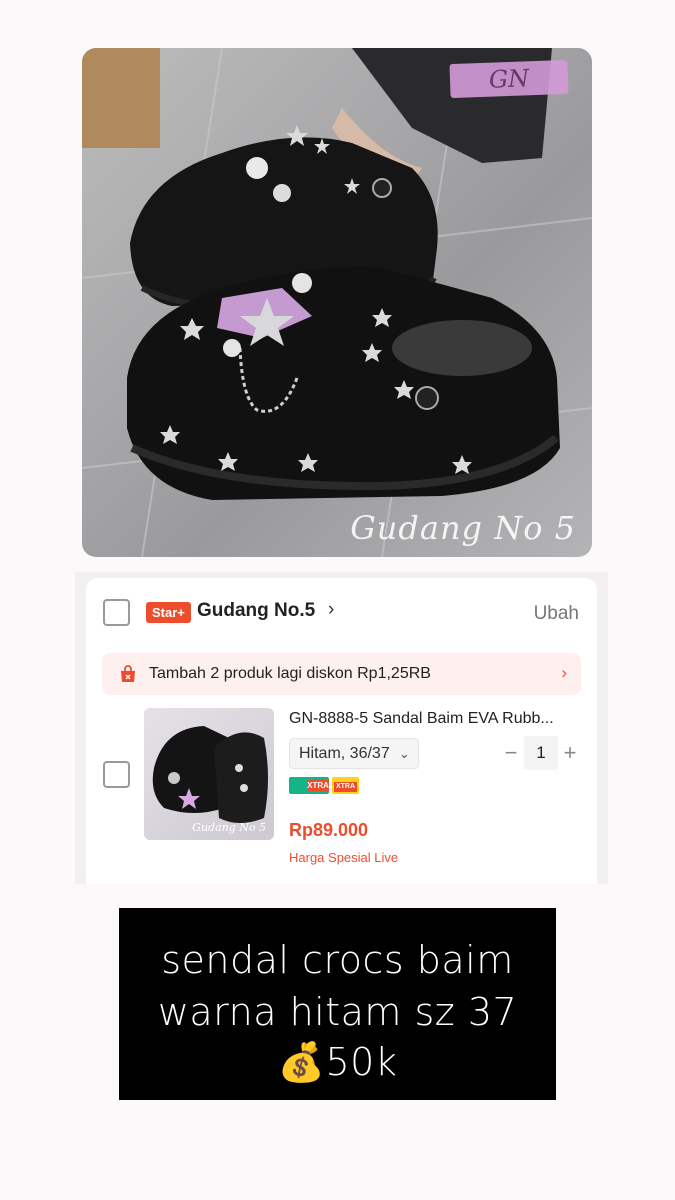 The width and height of the screenshot is (675, 1200). Describe the element at coordinates (570, 754) in the screenshot. I see `quantity-increase-button: +` at that location.